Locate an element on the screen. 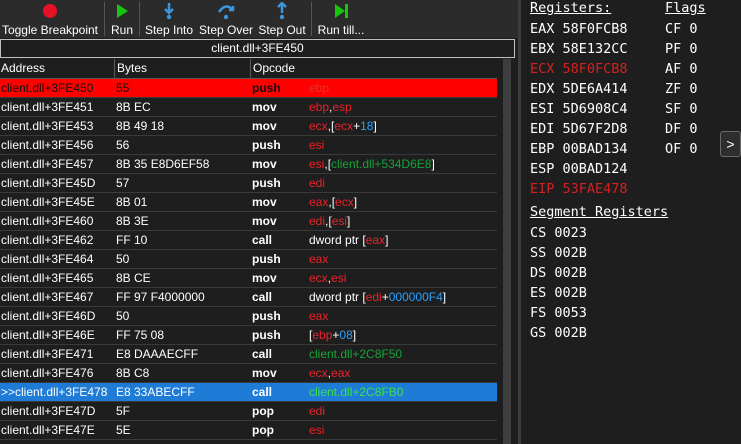 This screenshot has height=444, width=741. disassembly-scrollbar is located at coordinates (507, 251).